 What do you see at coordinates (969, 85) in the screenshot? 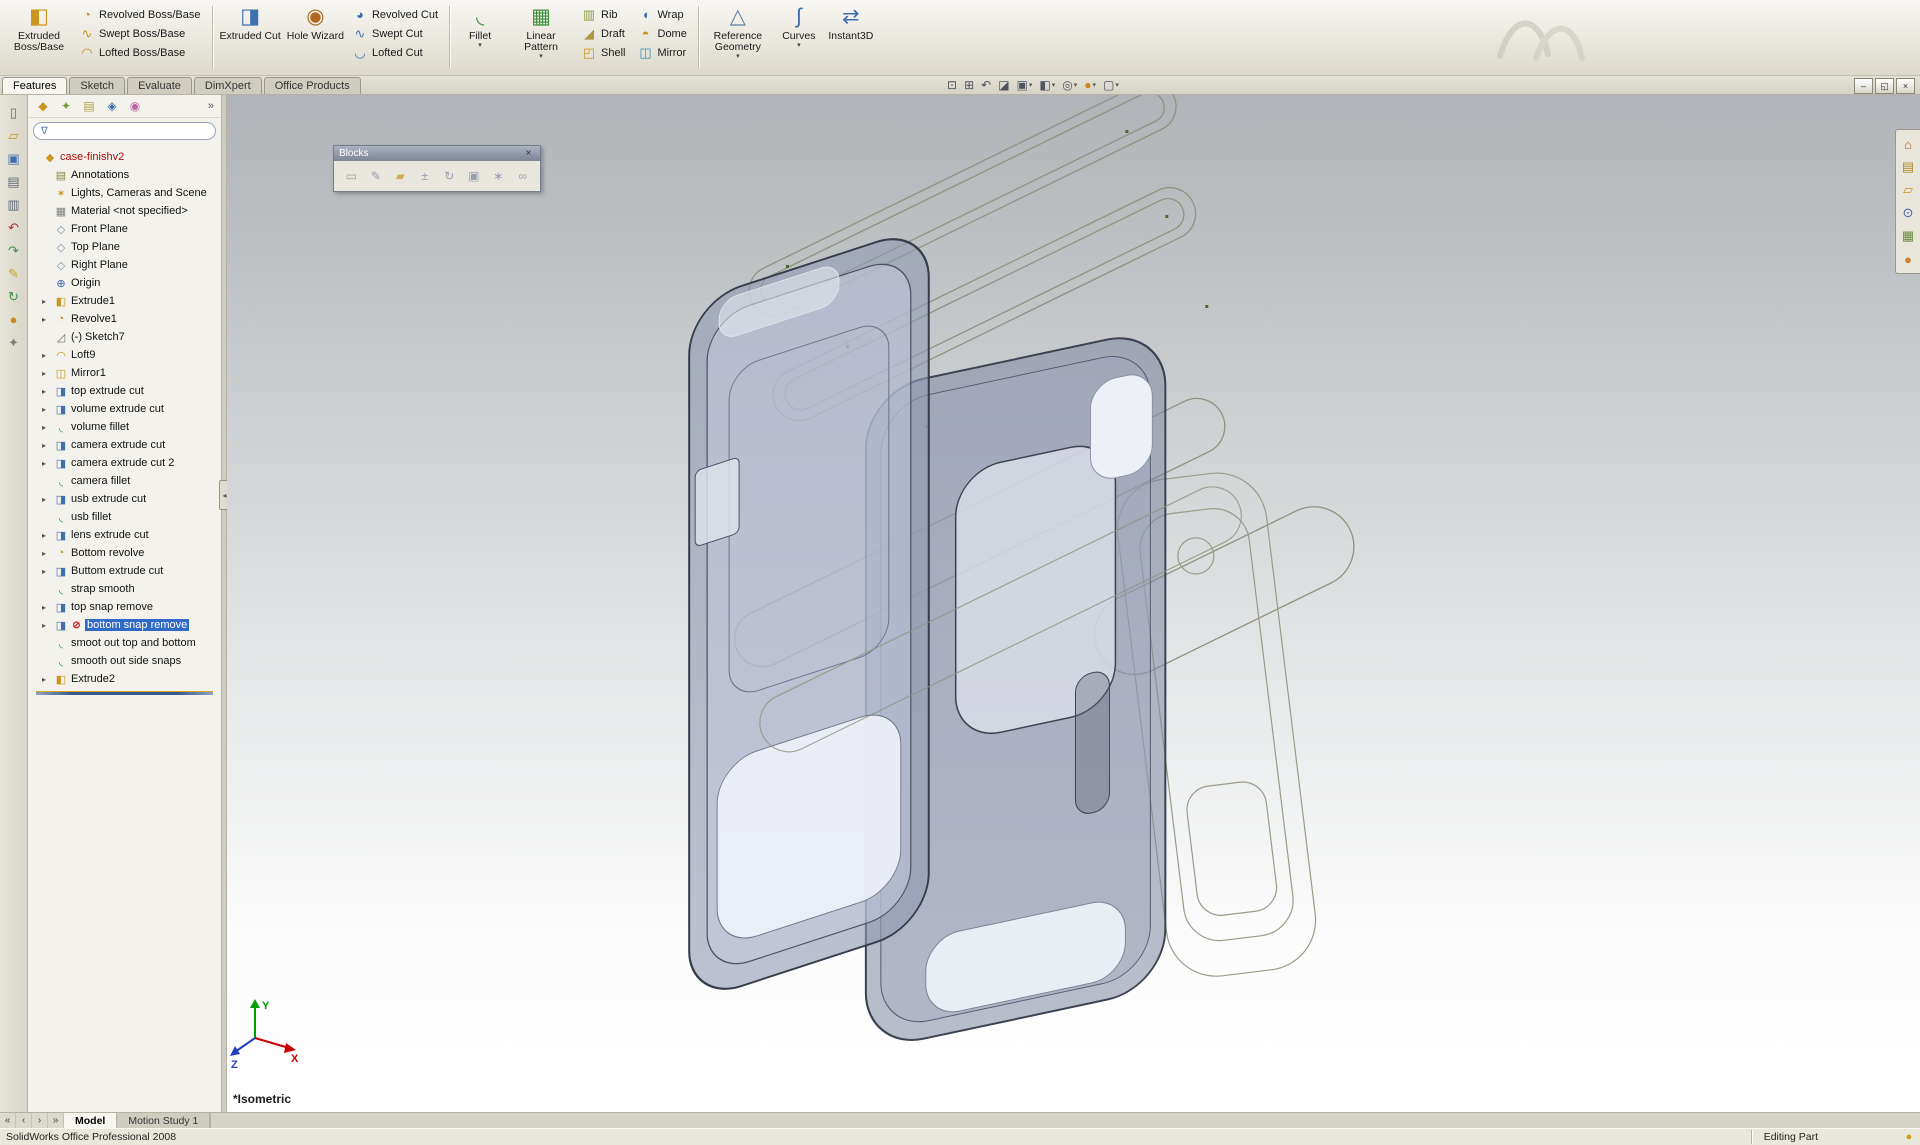
I see `zoom-area-button: ⊞` at bounding box center [969, 85].